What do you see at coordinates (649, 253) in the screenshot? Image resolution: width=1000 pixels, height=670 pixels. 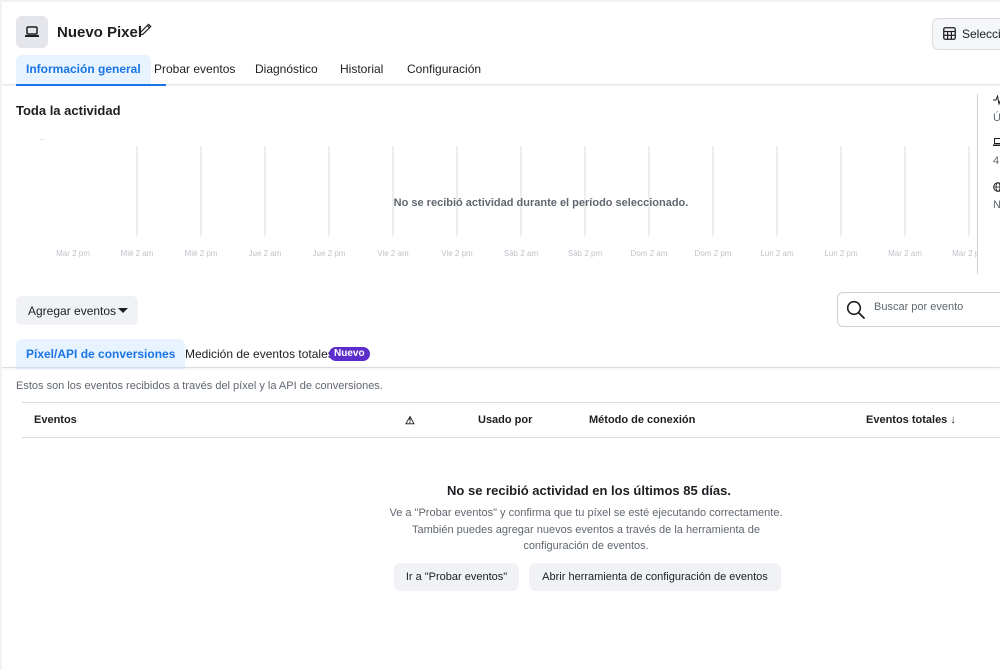 I see `x-tick-label: Dom 2 am` at bounding box center [649, 253].